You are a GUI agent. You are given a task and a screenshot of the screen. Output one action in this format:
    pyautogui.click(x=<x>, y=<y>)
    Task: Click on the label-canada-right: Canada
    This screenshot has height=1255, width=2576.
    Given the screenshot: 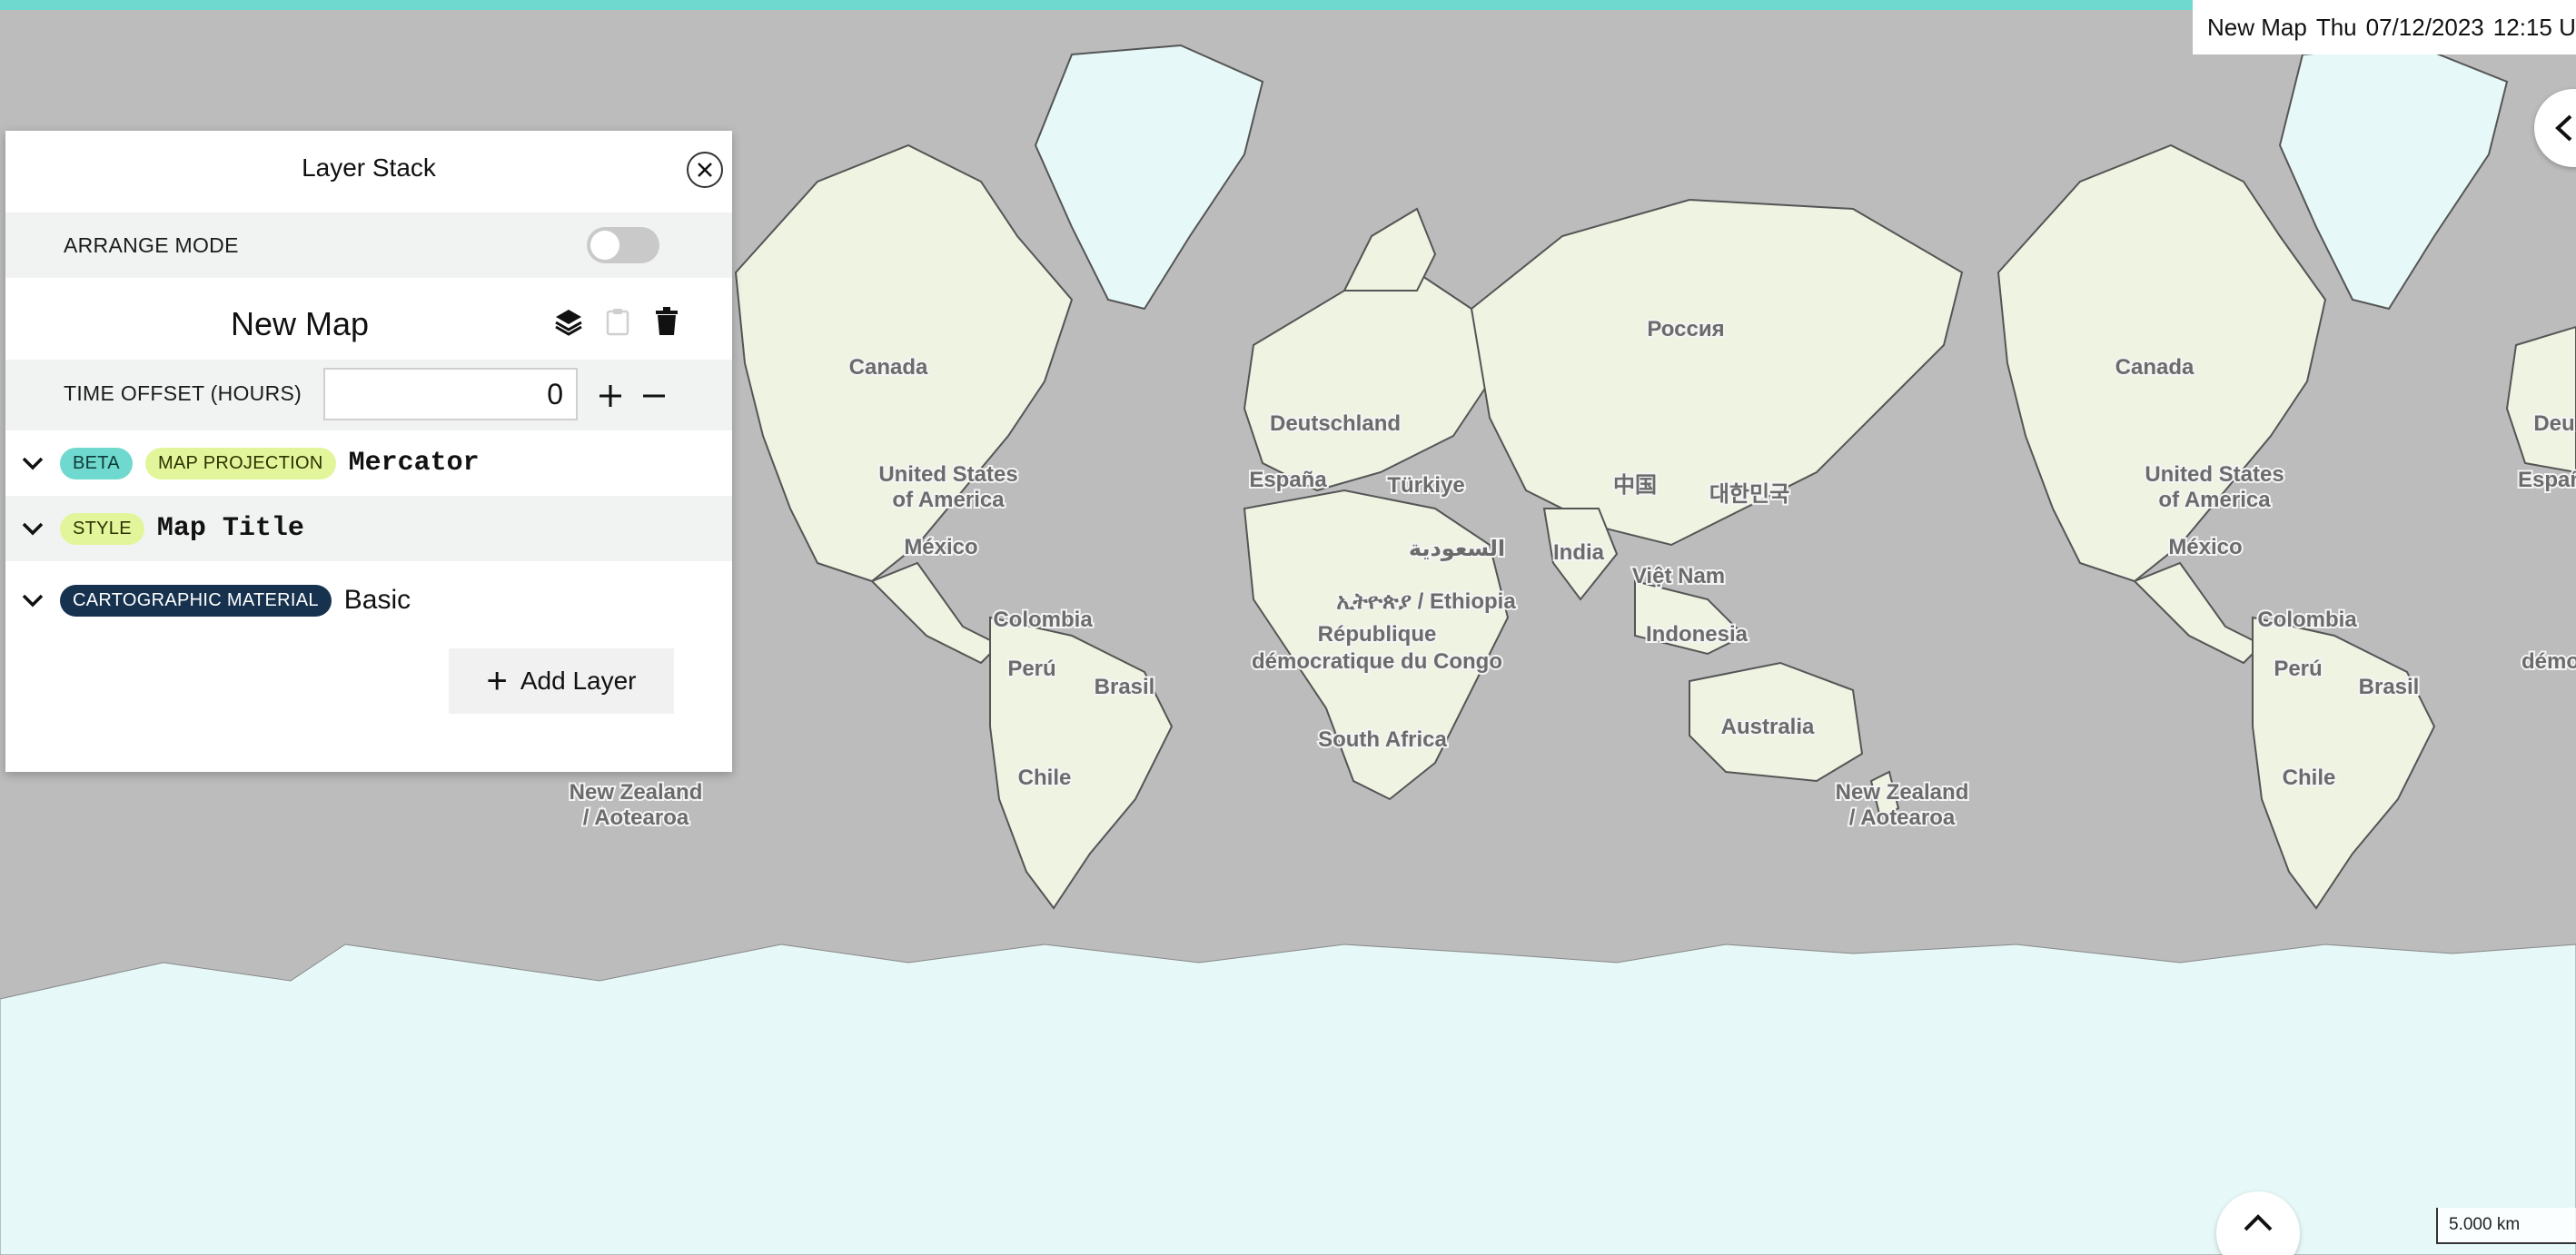 What is the action you would take?
    pyautogui.click(x=2155, y=367)
    